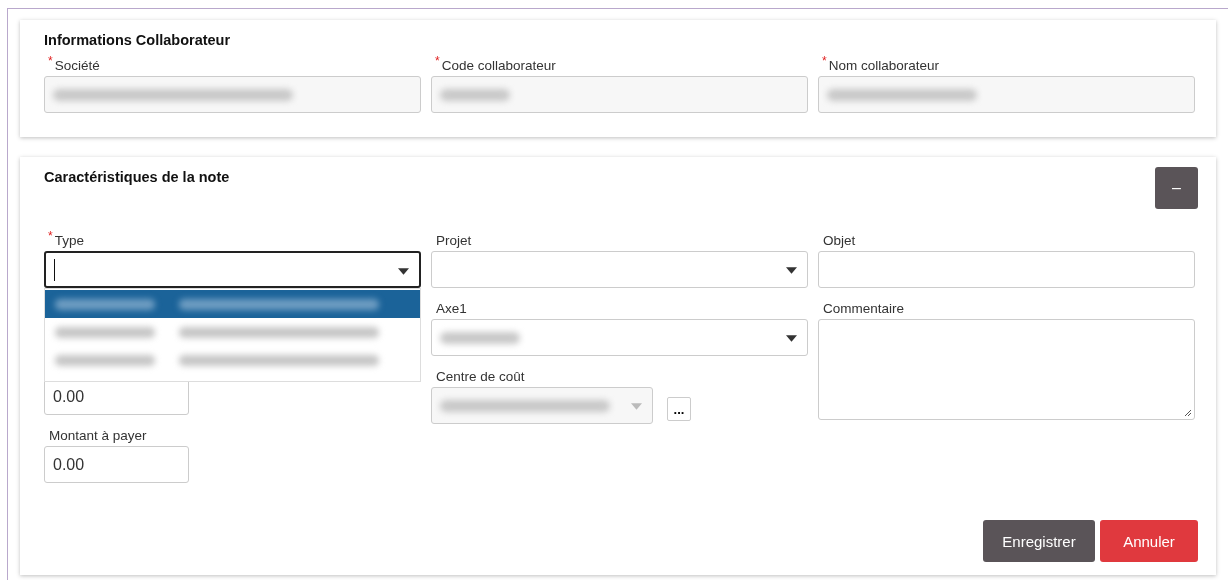  I want to click on field-label: Nom collaborateur, so click(883, 66).